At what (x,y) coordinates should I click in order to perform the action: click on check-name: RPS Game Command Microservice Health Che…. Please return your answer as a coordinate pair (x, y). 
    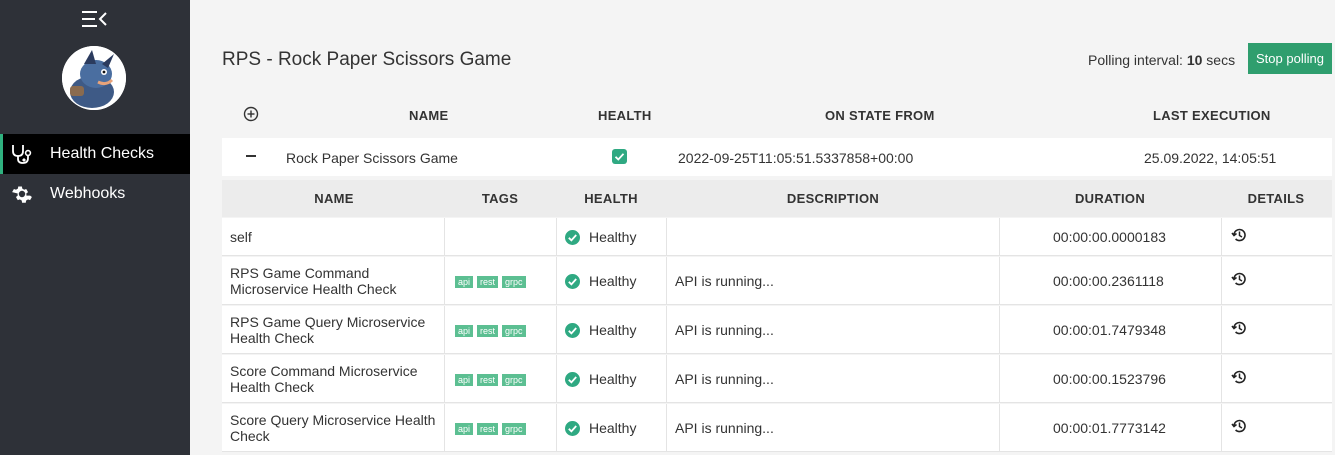
    Looking at the image, I should click on (313, 281).